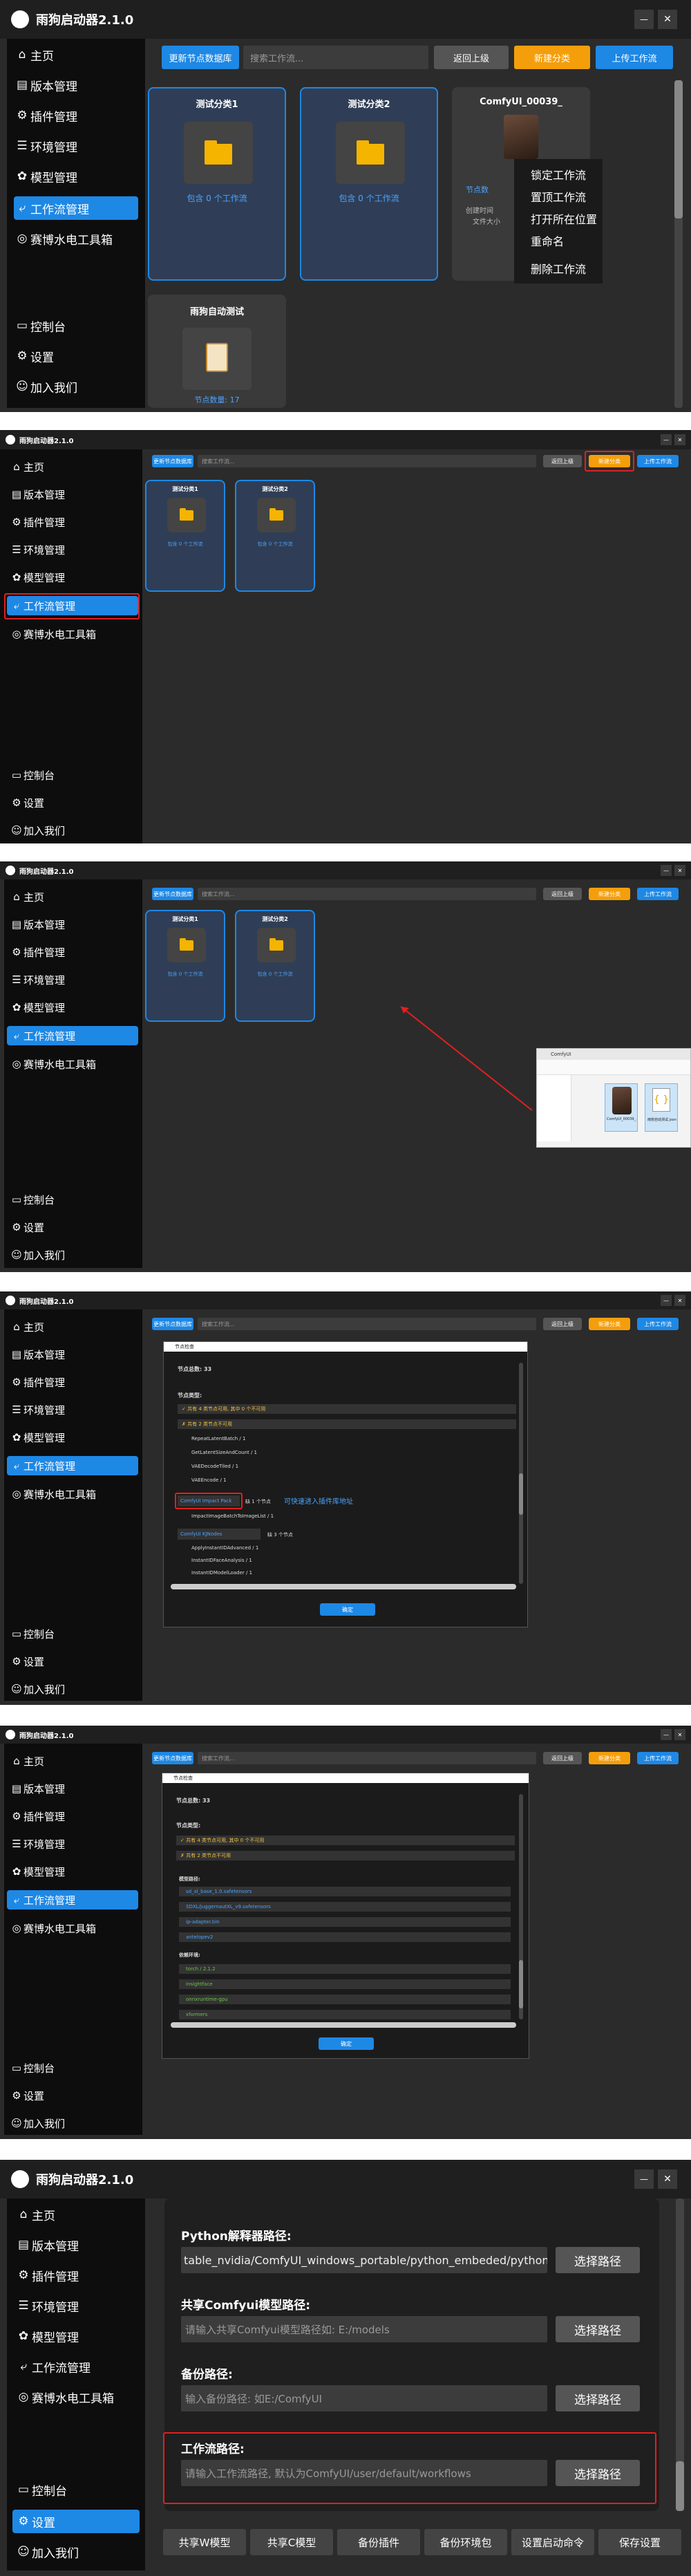 The image size is (691, 2576). I want to click on shared-select-path-button: 选择路径, so click(598, 2329).